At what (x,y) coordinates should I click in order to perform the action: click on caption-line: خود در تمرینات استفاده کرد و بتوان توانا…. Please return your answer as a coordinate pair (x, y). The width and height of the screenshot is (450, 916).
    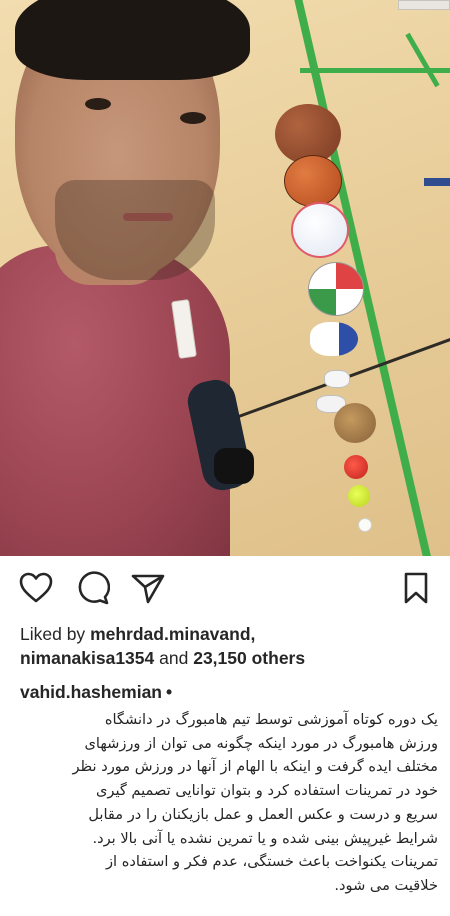
    Looking at the image, I should click on (266, 791).